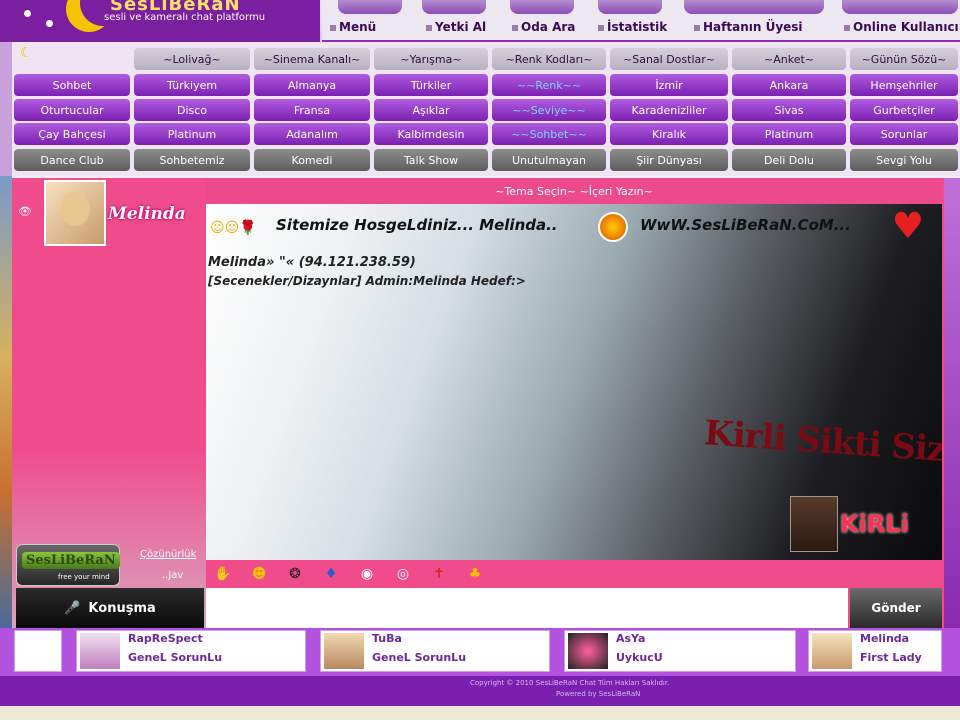 Image resolution: width=960 pixels, height=720 pixels. What do you see at coordinates (901, 29) in the screenshot?
I see `nav-online-kullanici: Online Kullanıcı` at bounding box center [901, 29].